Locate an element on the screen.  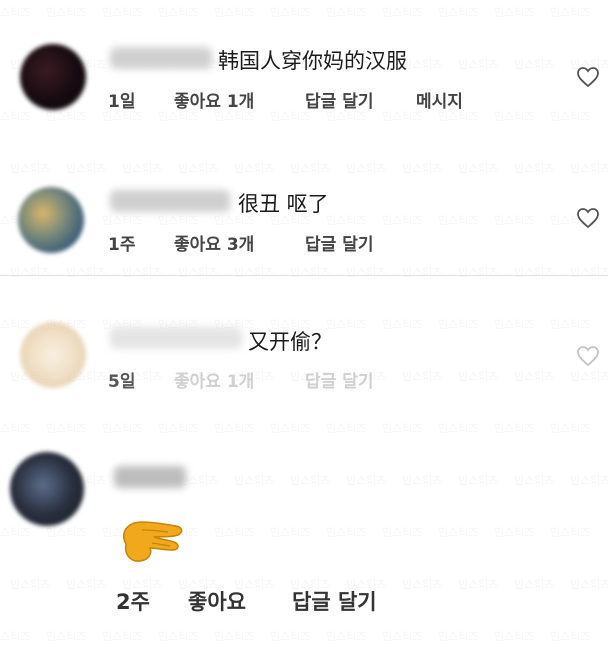
pinching-hand-emoji is located at coordinates (152, 541).